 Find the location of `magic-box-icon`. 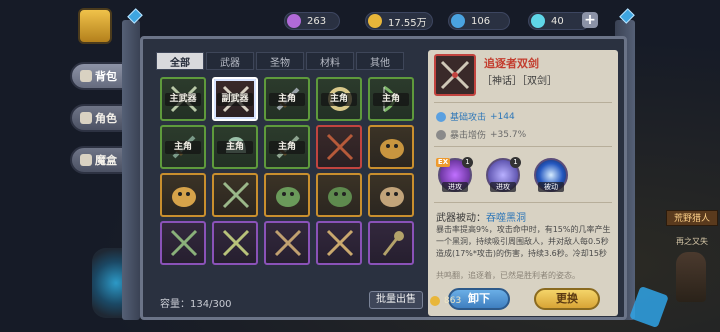

magic-box-icon is located at coordinates (86, 160).